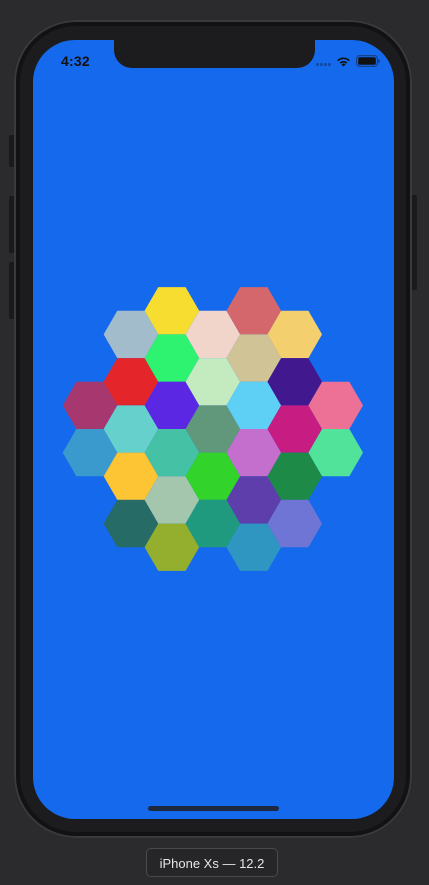 The image size is (429, 885). I want to click on notch, so click(214, 54).